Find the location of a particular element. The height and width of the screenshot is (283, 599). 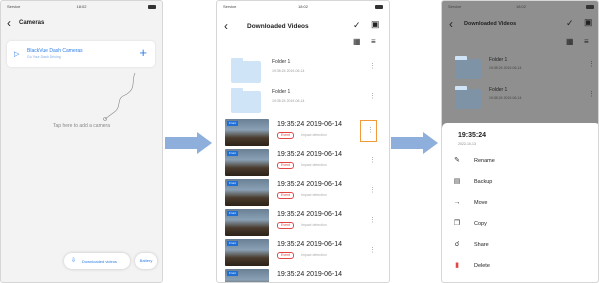

decorative-curve is located at coordinates (119, 96).